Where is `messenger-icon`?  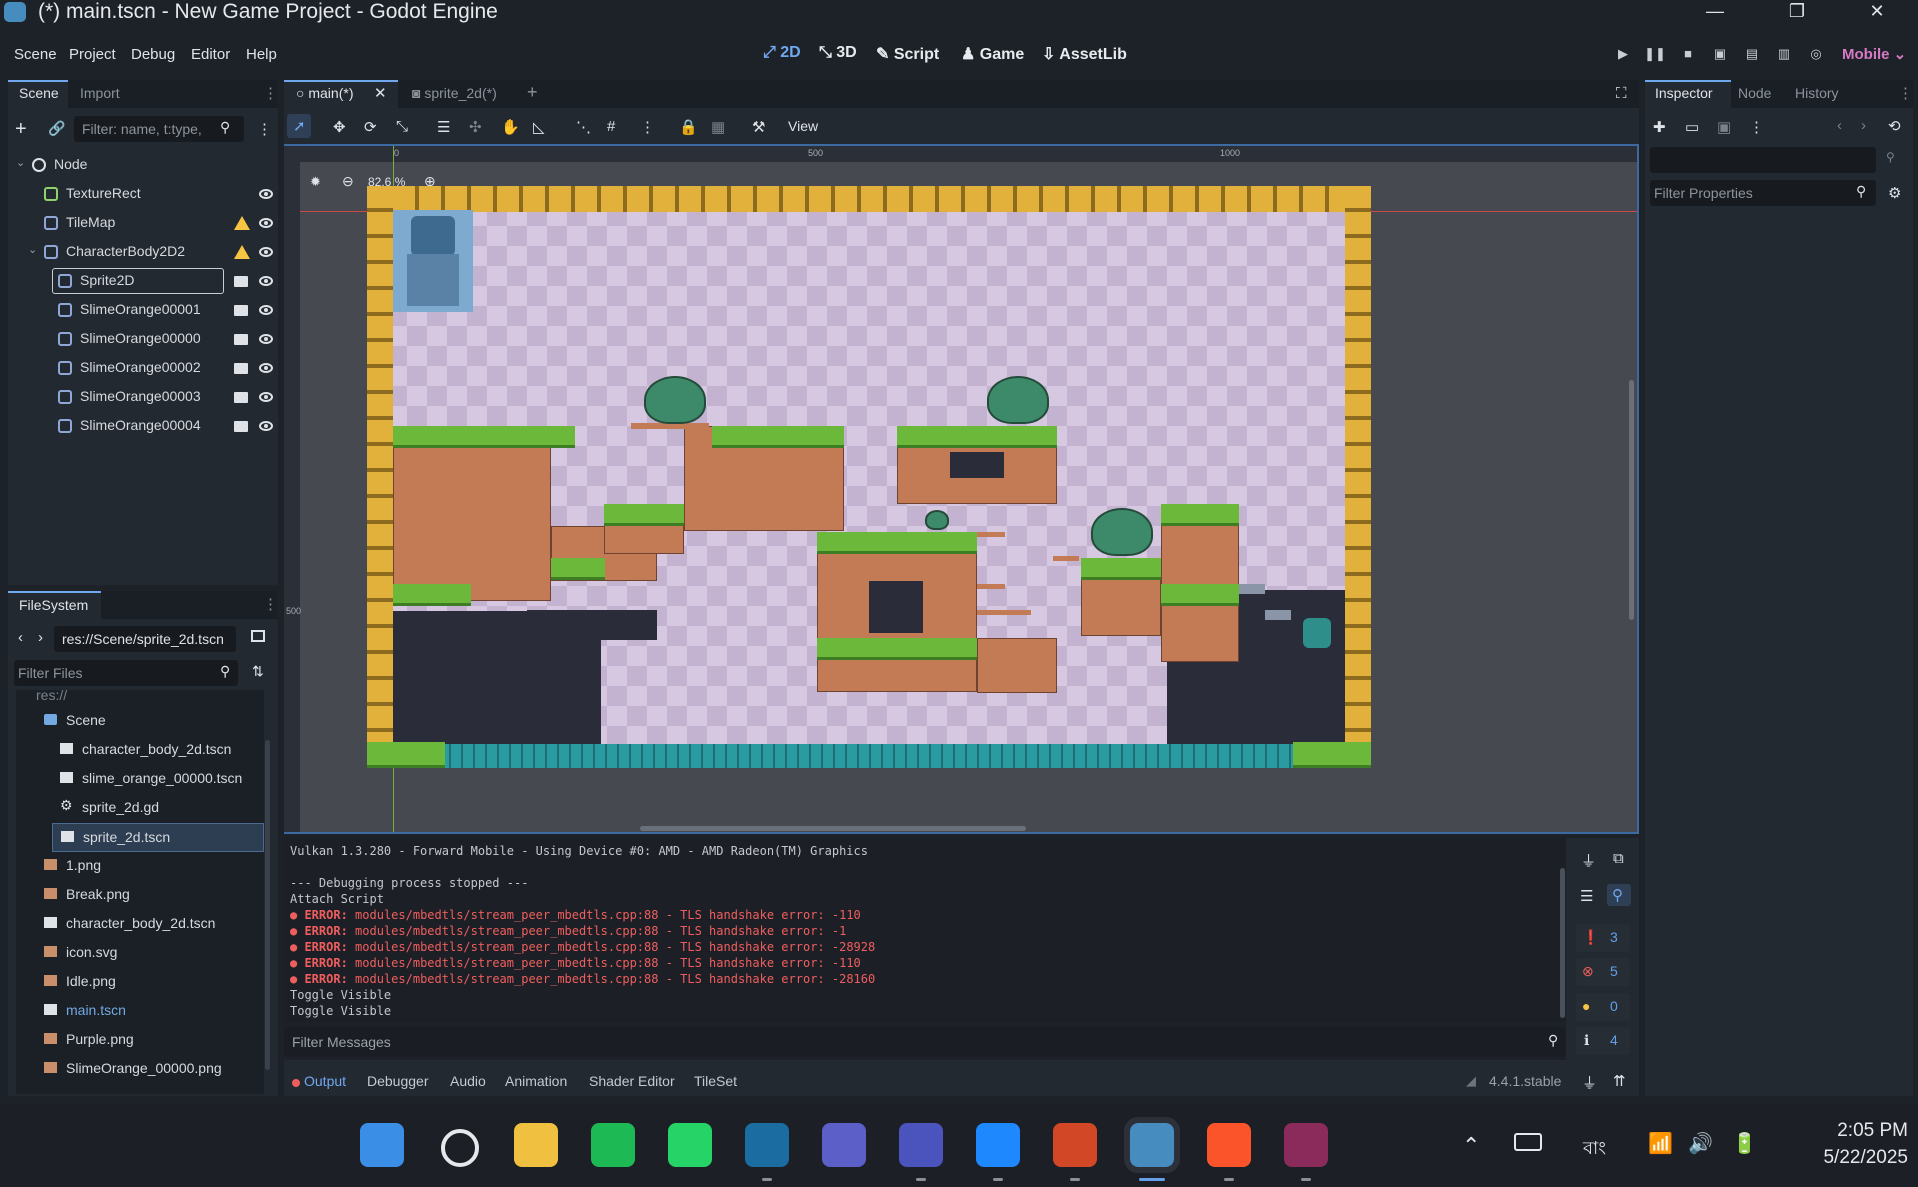
messenger-icon is located at coordinates (998, 1145).